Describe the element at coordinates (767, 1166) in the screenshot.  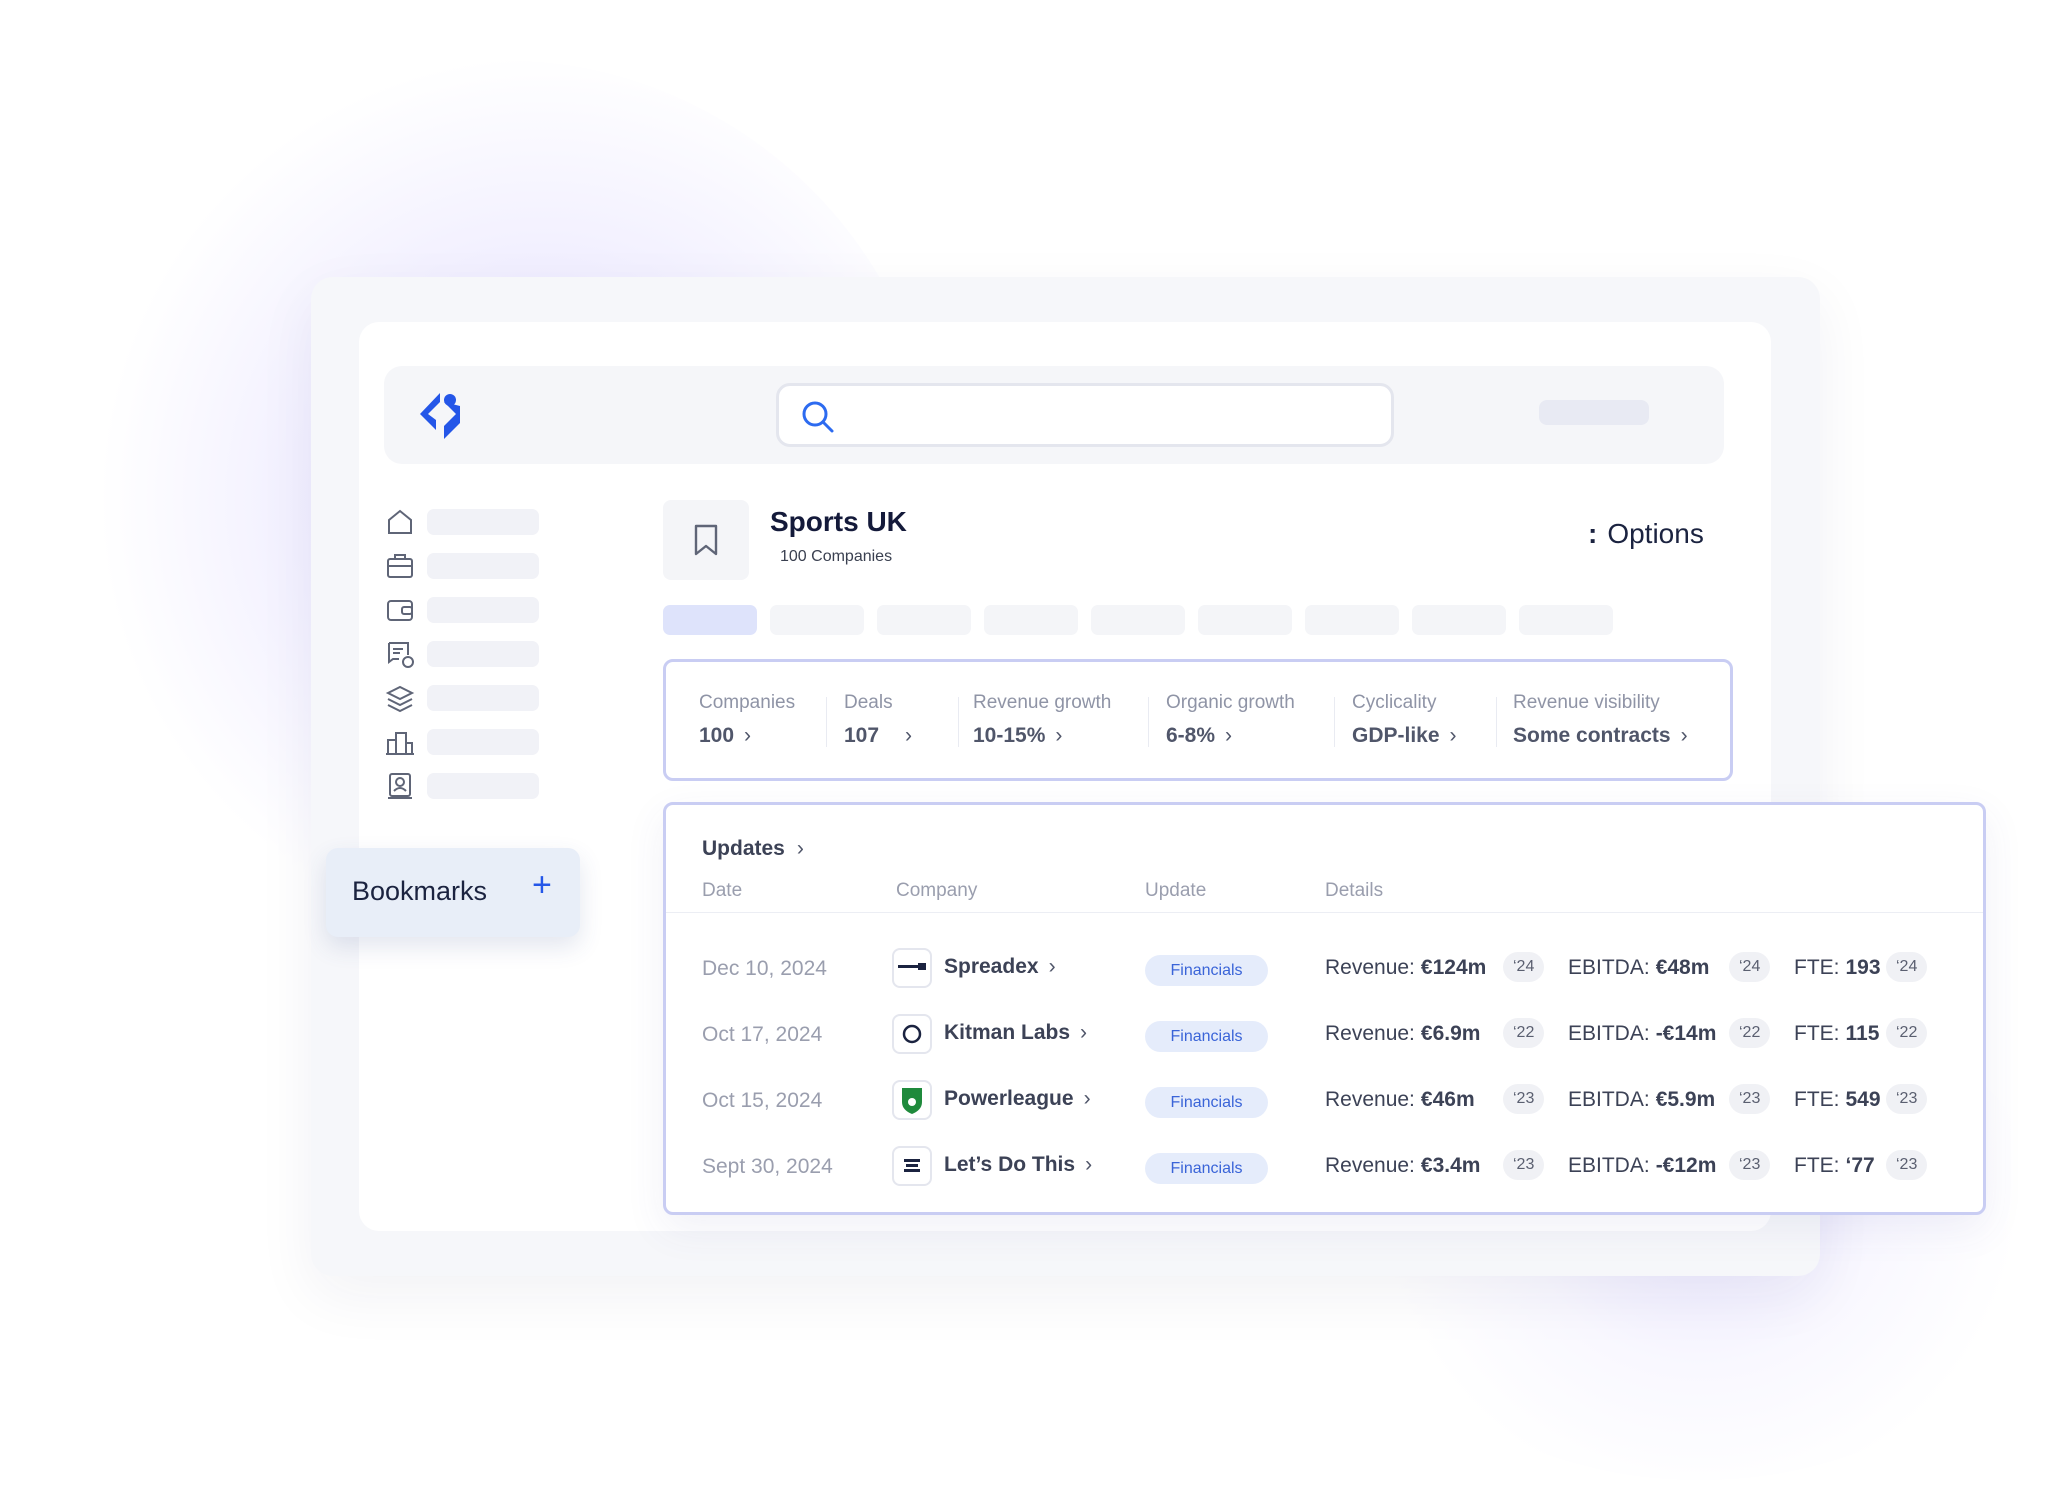
I see `row-date: Sept 30, 2024` at that location.